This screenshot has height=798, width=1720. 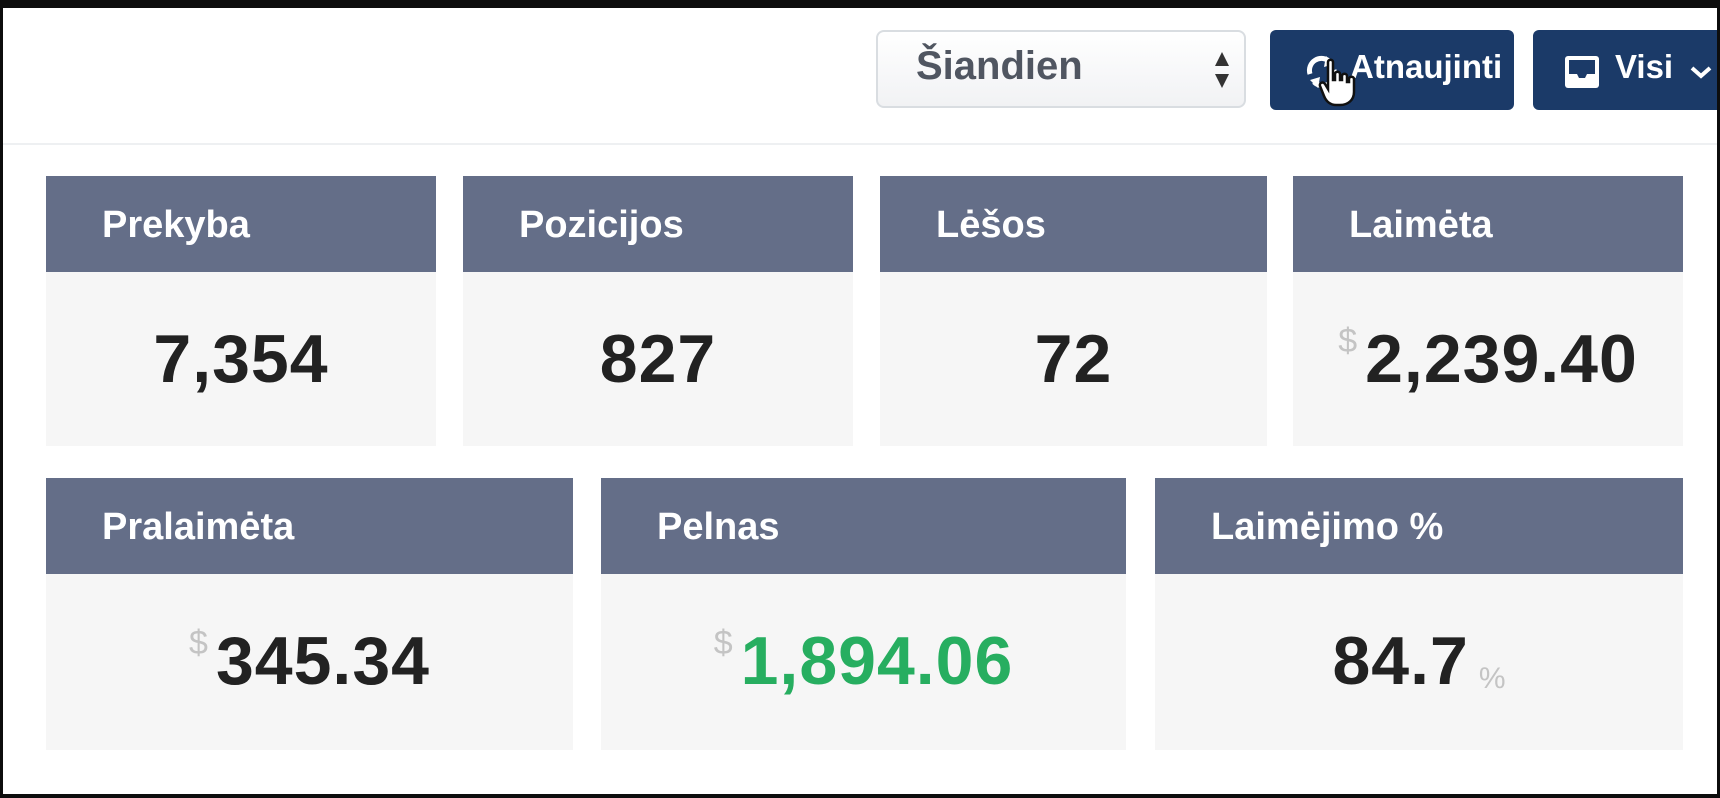 What do you see at coordinates (863, 526) in the screenshot?
I see `stat-card-header: Pelnas` at bounding box center [863, 526].